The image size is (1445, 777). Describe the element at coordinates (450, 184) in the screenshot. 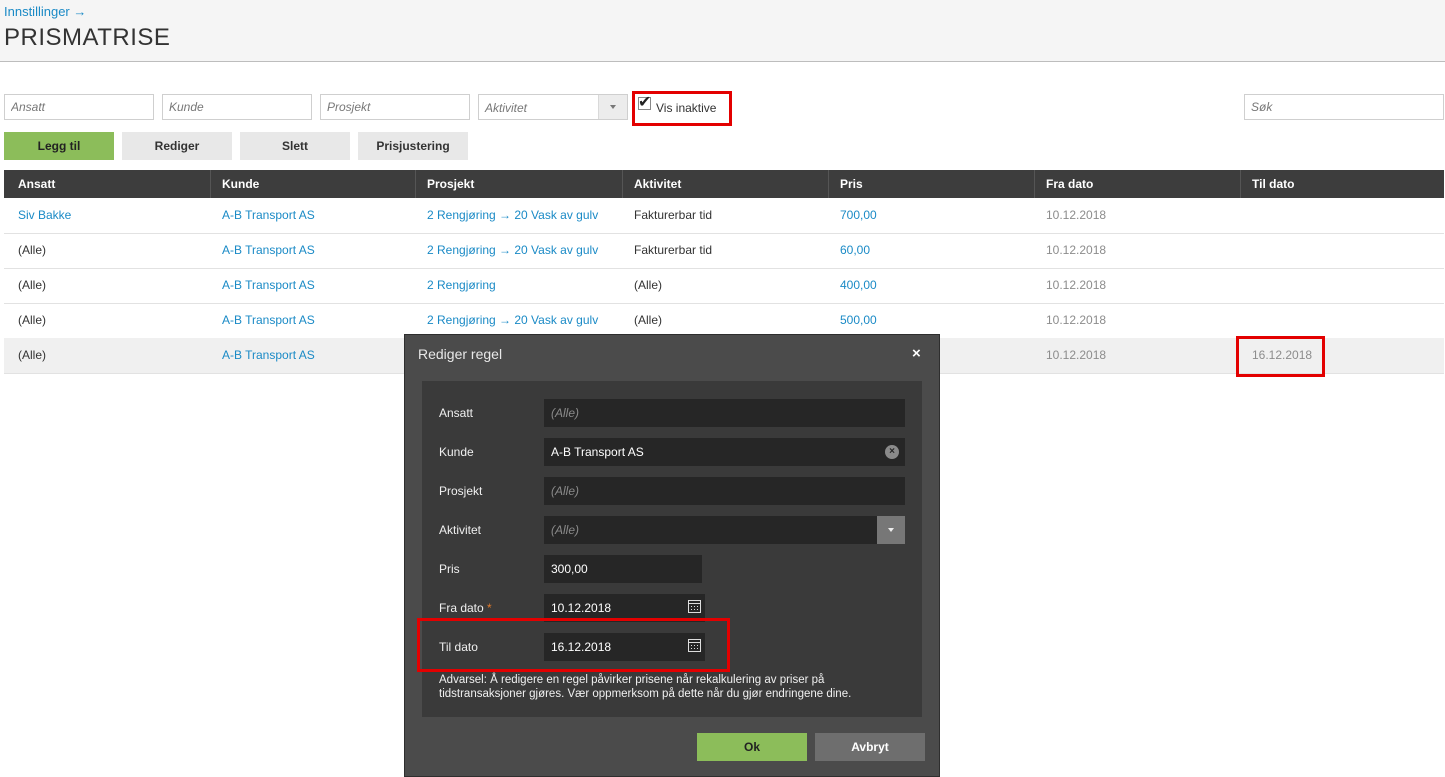

I see `column-header-prosjekt: Prosjekt` at that location.